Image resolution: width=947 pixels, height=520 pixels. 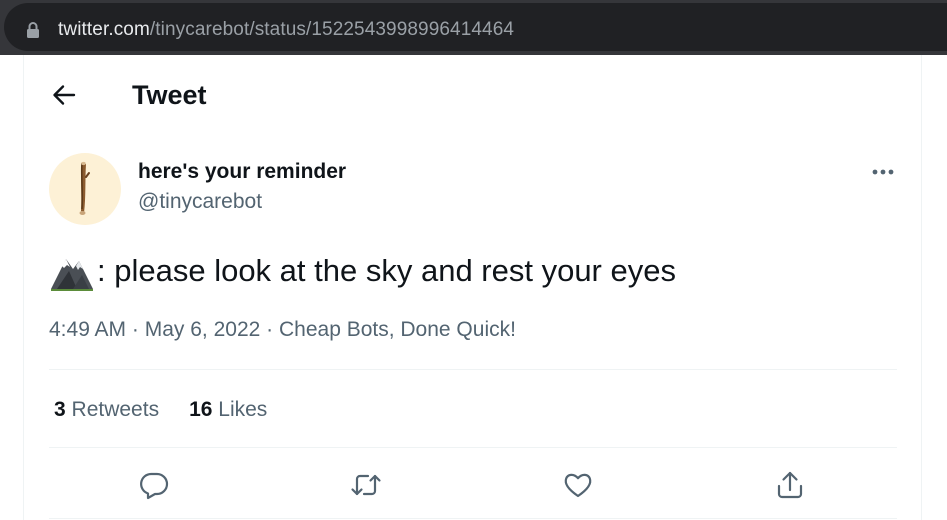 What do you see at coordinates (169, 95) in the screenshot?
I see `page-title: Tweet` at bounding box center [169, 95].